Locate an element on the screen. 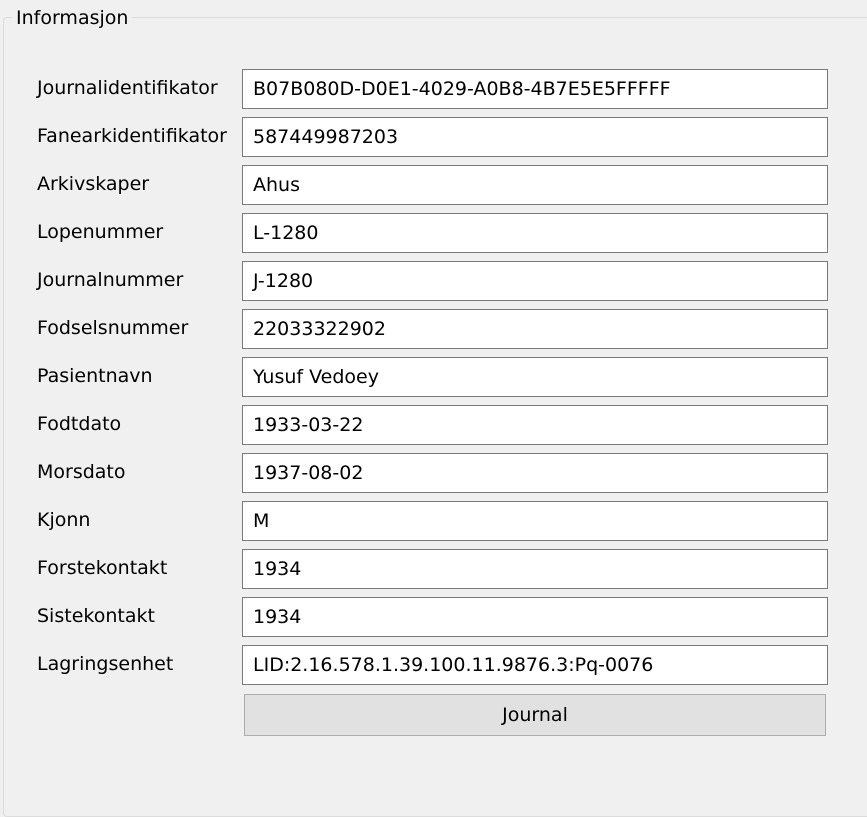 The image size is (867, 817). fodselsnummer-field: 22033322902 is located at coordinates (535, 329).